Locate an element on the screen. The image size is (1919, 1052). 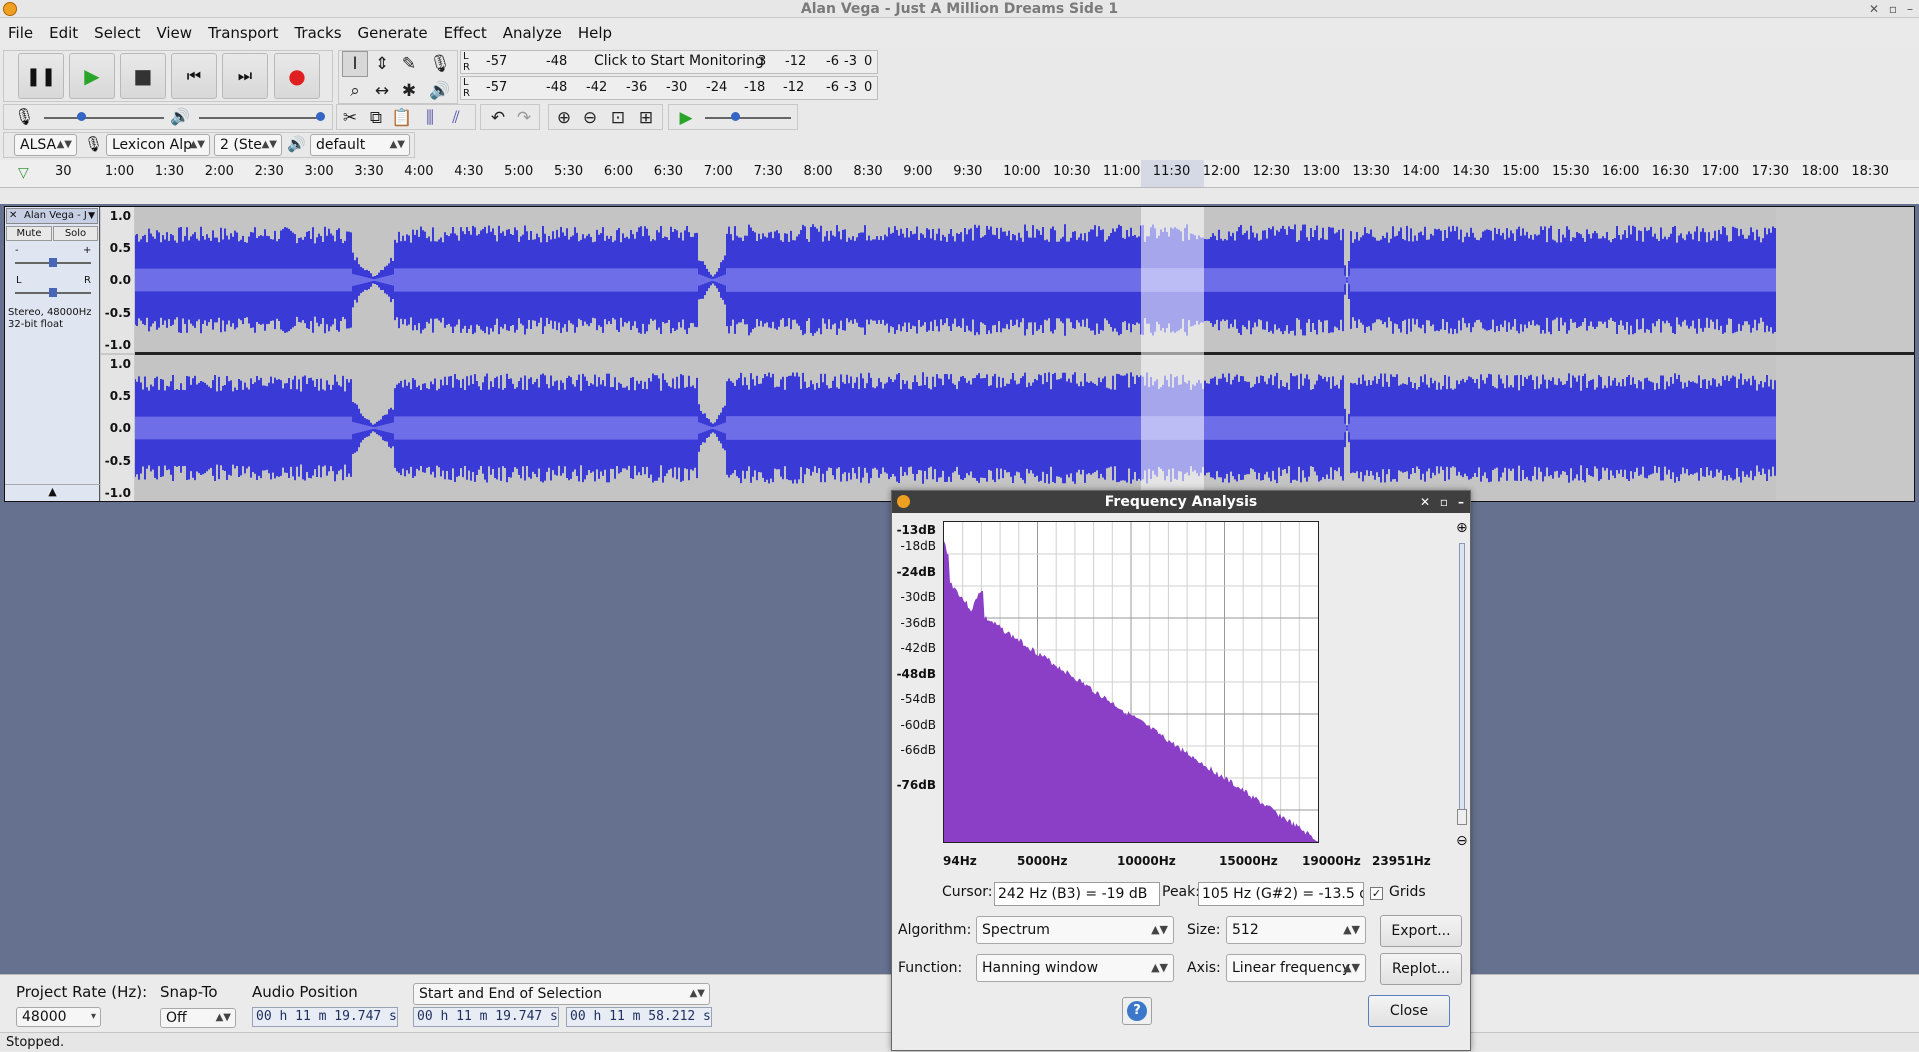
output-device-select: default ▲▼ is located at coordinates (360, 145).